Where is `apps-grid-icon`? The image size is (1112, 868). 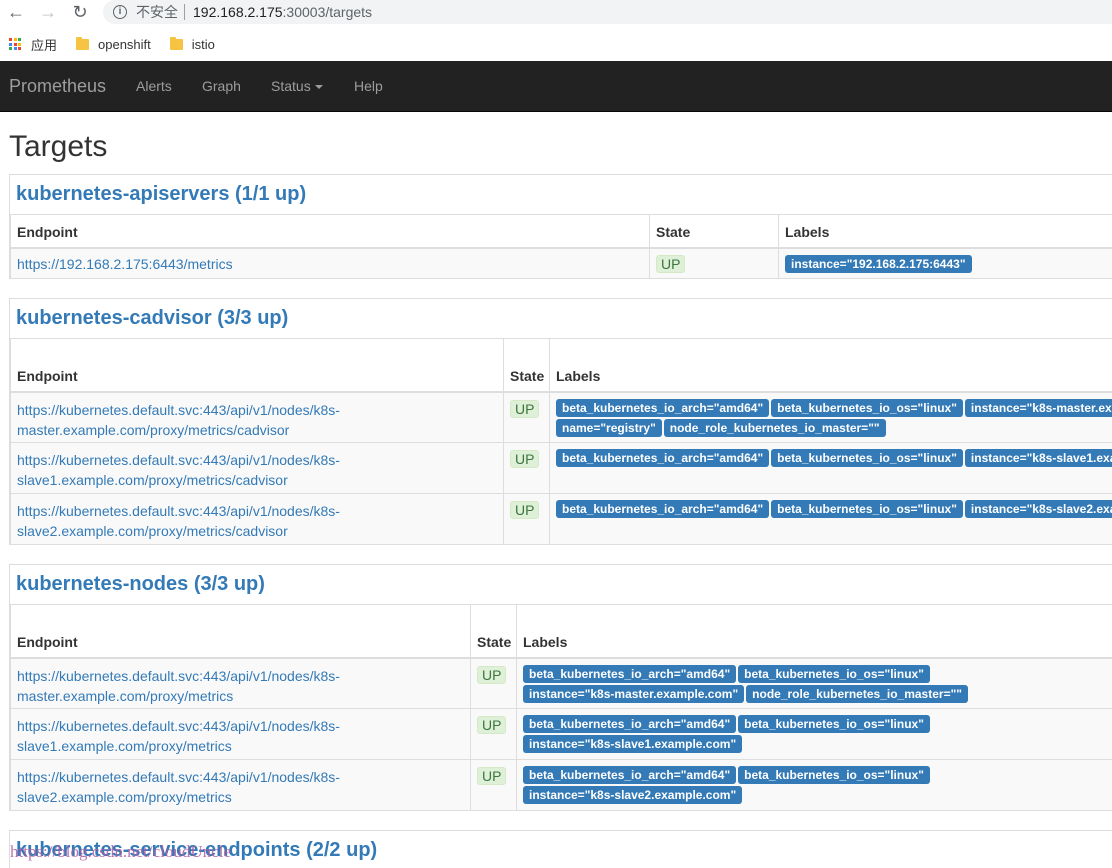 apps-grid-icon is located at coordinates (15, 44).